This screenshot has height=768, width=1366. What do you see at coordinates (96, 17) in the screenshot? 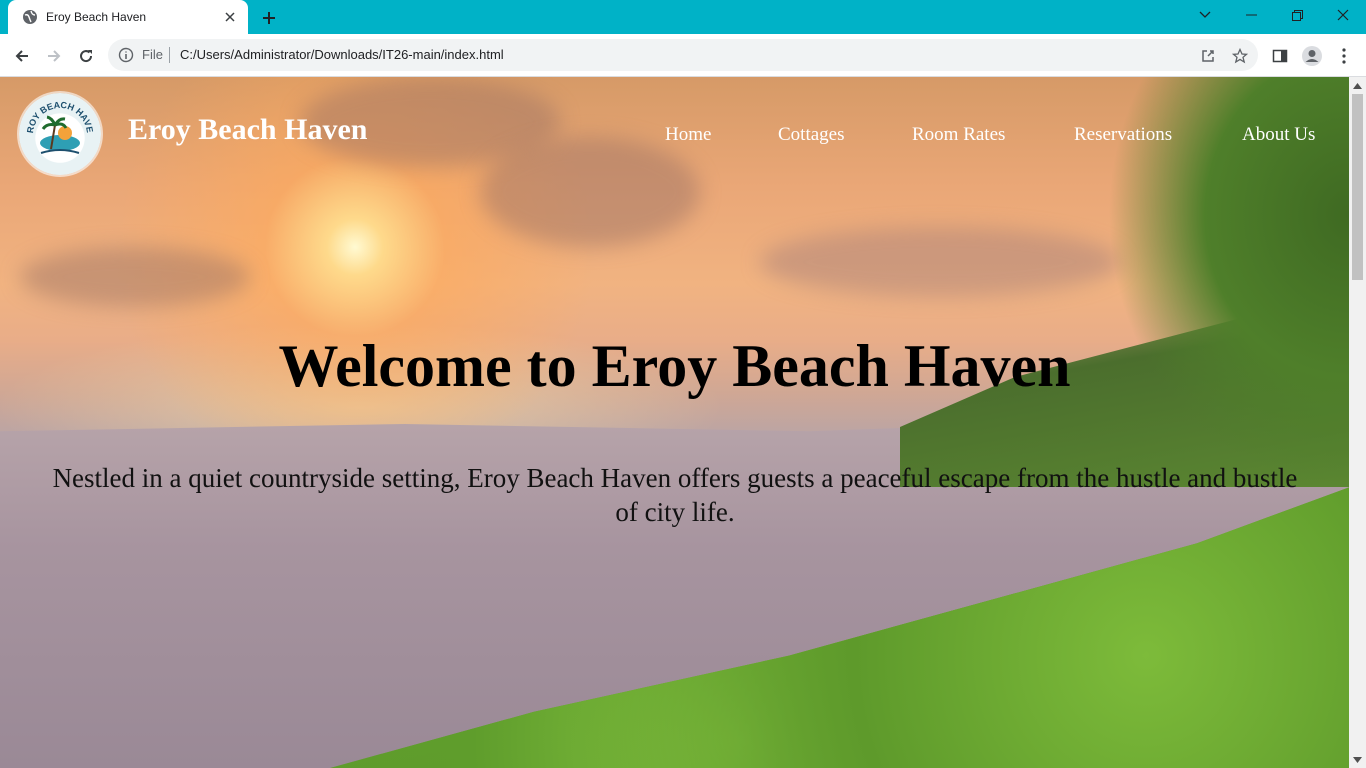
I see `tab-title: Eroy Beach Haven` at bounding box center [96, 17].